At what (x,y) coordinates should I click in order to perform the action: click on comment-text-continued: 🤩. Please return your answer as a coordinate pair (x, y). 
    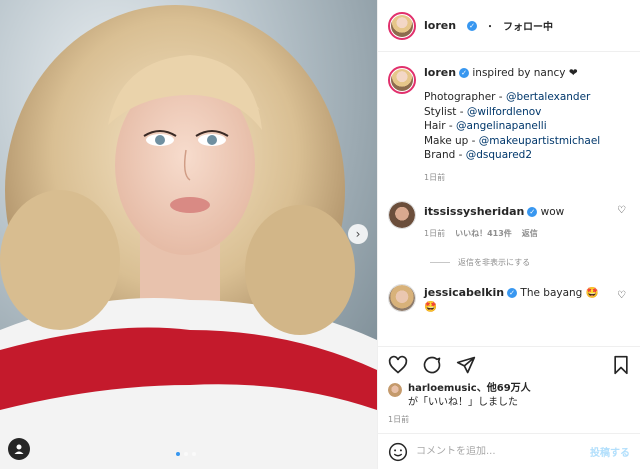
    Looking at the image, I should click on (431, 306).